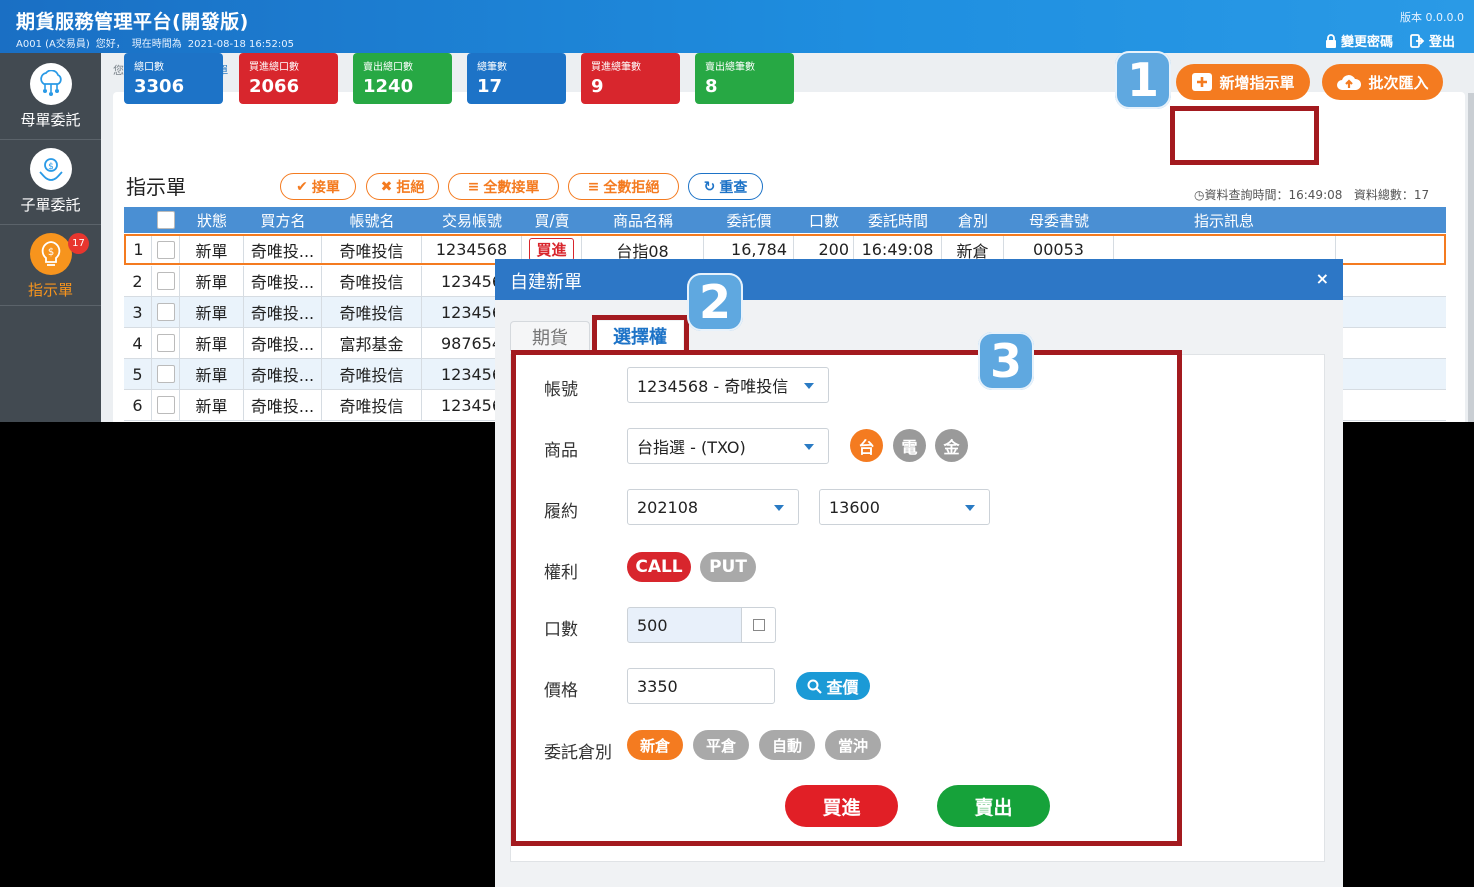  I want to click on new-instruction-button: 新增指示單, so click(1243, 82).